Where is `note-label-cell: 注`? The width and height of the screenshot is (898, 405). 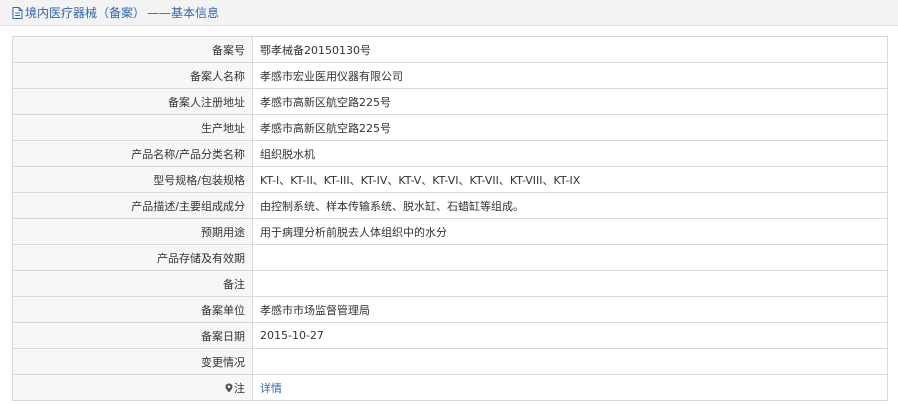
note-label-cell: 注 is located at coordinates (132, 387).